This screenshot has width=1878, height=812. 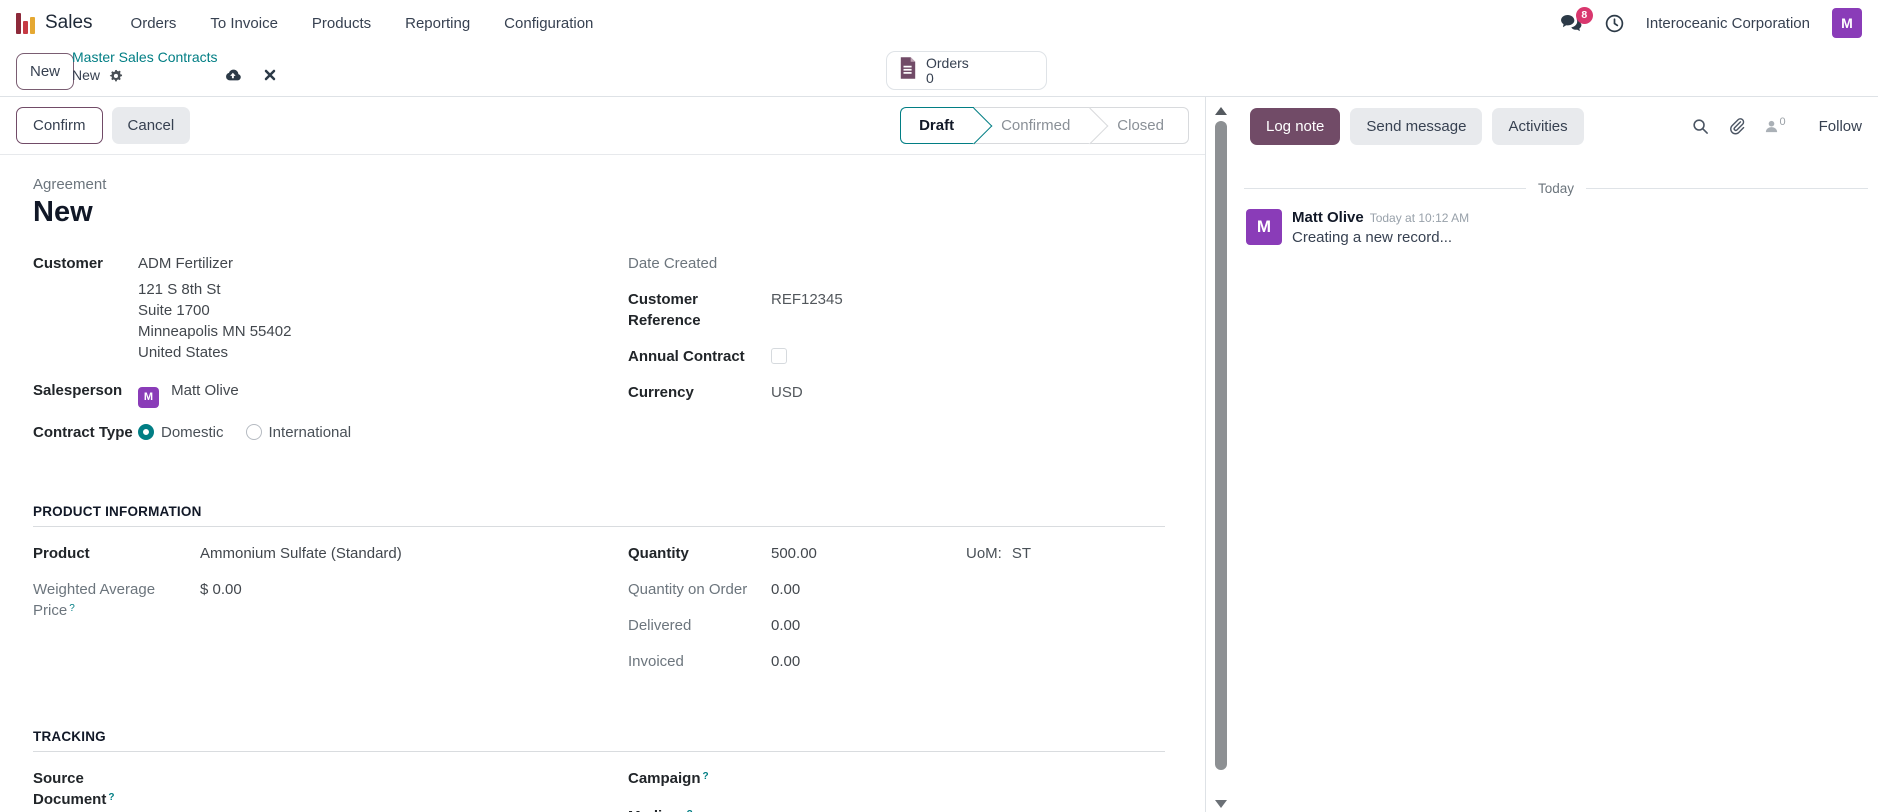 What do you see at coordinates (602, 126) in the screenshot?
I see `form-control-bar: Confirm Cancel Draft Confirmed Closed` at bounding box center [602, 126].